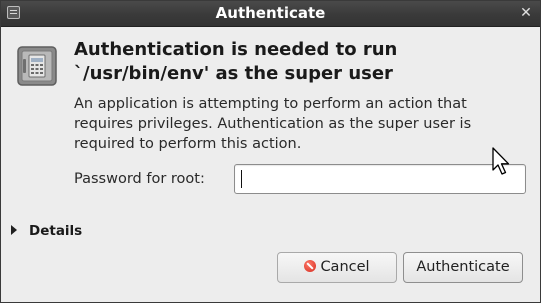  Describe the element at coordinates (37, 66) in the screenshot. I see `safe-lock-icon` at that location.